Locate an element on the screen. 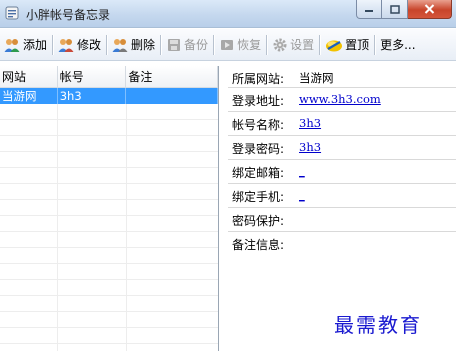 The image size is (456, 351). detail-label: 所属网站: is located at coordinates (258, 78).